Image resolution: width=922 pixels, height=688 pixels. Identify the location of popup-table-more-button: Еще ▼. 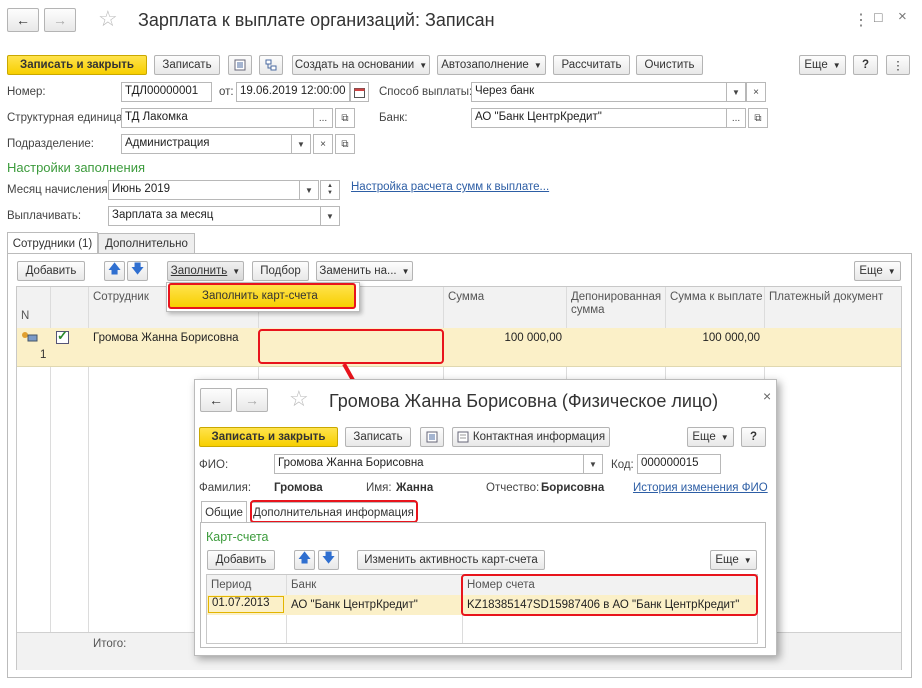
(733, 560).